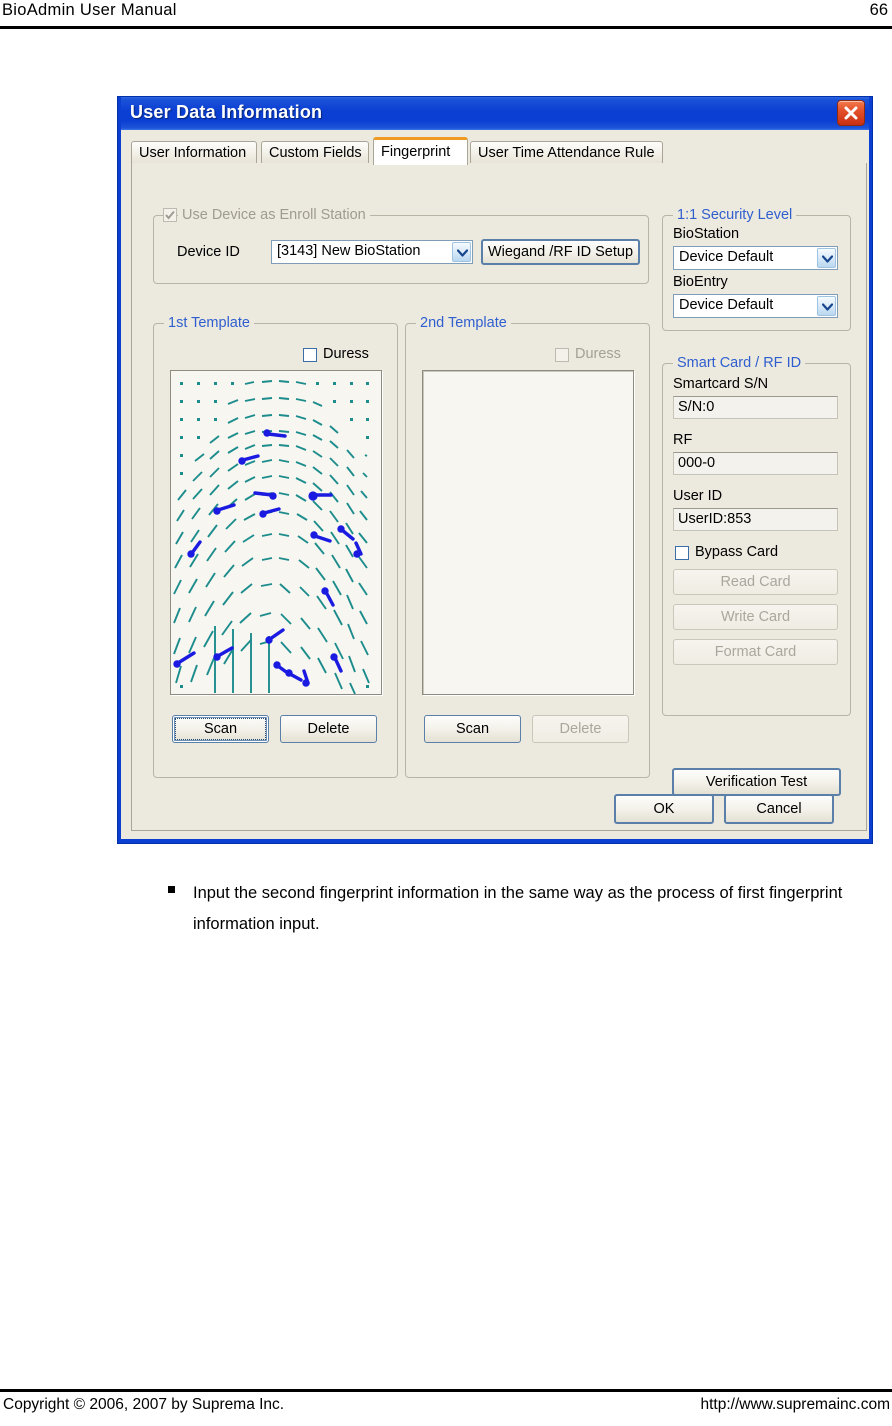  I want to click on user-id-field: UserID:853, so click(755, 519).